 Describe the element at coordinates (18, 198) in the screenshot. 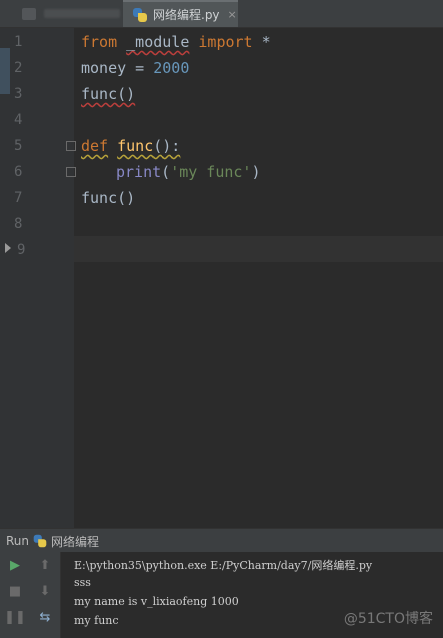

I see `line-number: 7` at that location.